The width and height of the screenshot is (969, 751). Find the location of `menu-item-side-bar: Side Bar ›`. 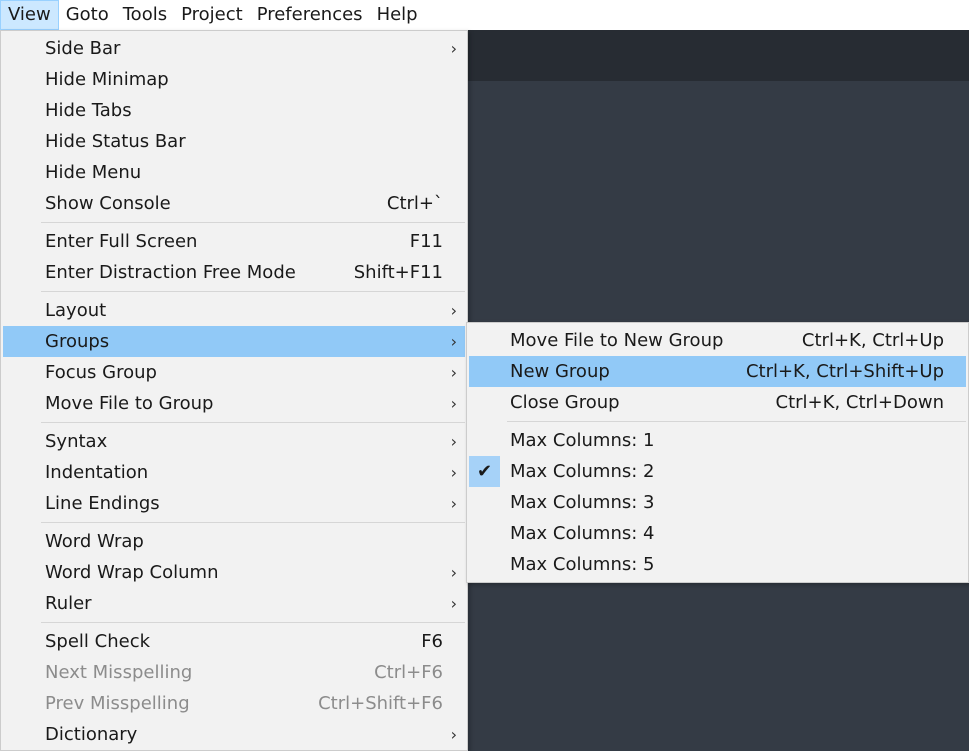

menu-item-side-bar: Side Bar › is located at coordinates (234, 48).